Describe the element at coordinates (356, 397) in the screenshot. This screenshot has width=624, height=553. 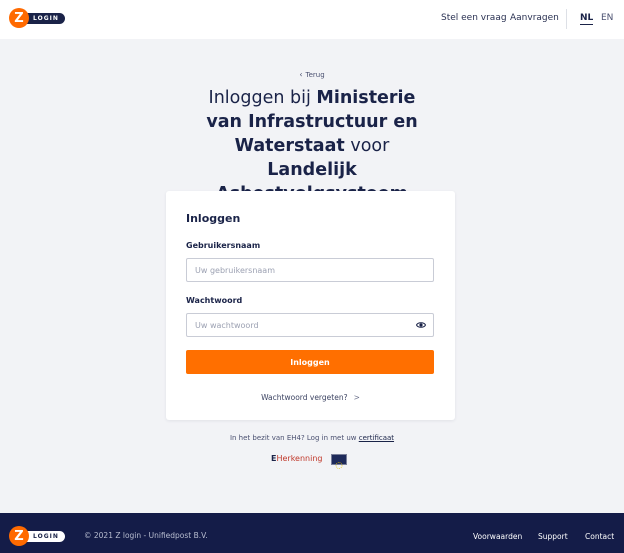
I see `chevron-right-icon: >` at that location.